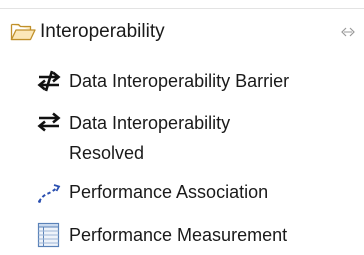 Image resolution: width=364 pixels, height=255 pixels. What do you see at coordinates (150, 138) in the screenshot?
I see `tool-label: Data Interoperability Resolved` at bounding box center [150, 138].